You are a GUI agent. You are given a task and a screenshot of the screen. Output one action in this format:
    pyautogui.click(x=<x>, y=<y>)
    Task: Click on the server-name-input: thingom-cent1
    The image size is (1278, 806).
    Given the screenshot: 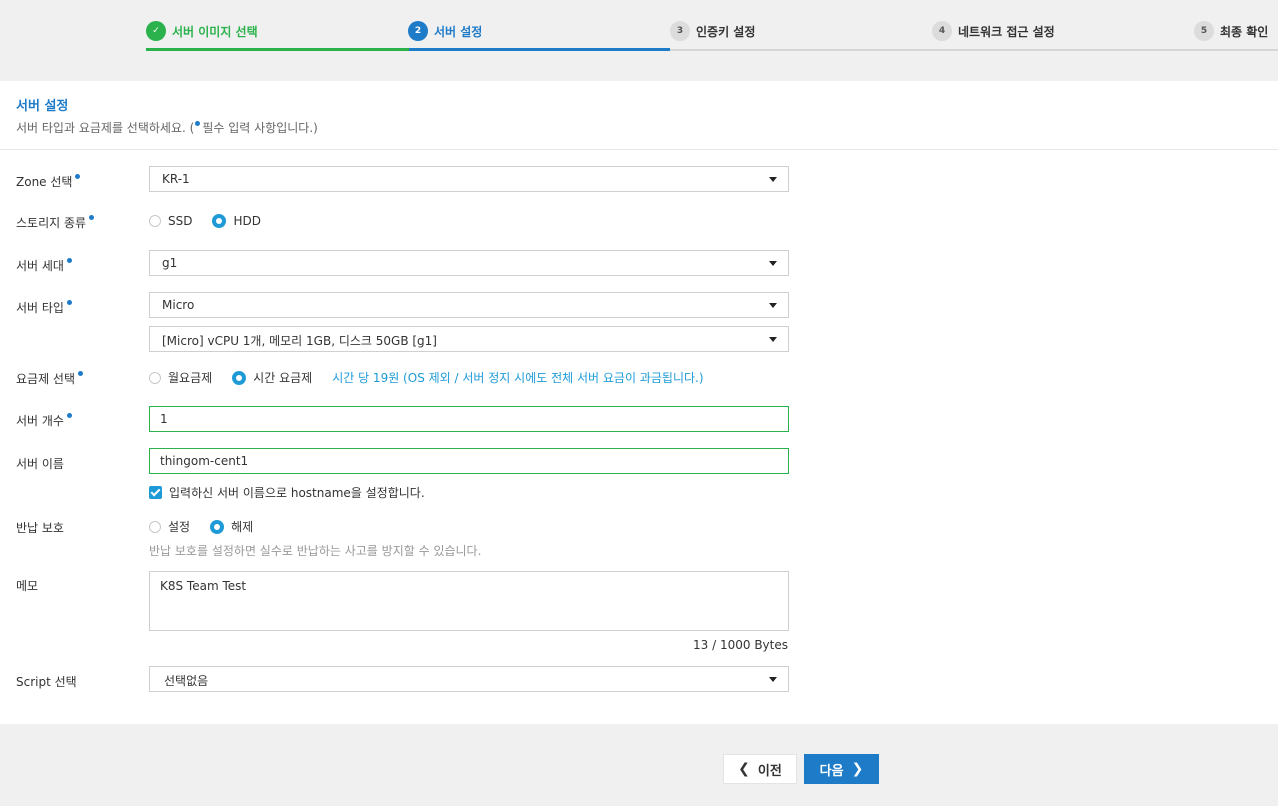 What is the action you would take?
    pyautogui.click(x=469, y=461)
    